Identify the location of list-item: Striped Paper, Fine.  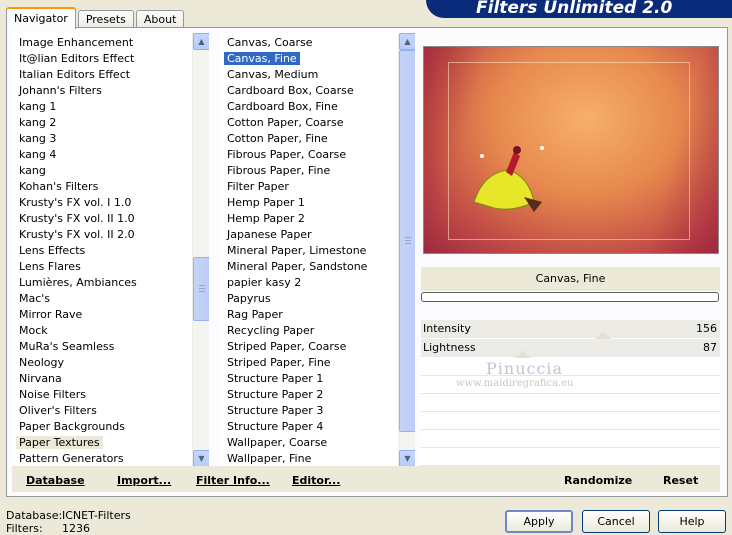
(294, 363).